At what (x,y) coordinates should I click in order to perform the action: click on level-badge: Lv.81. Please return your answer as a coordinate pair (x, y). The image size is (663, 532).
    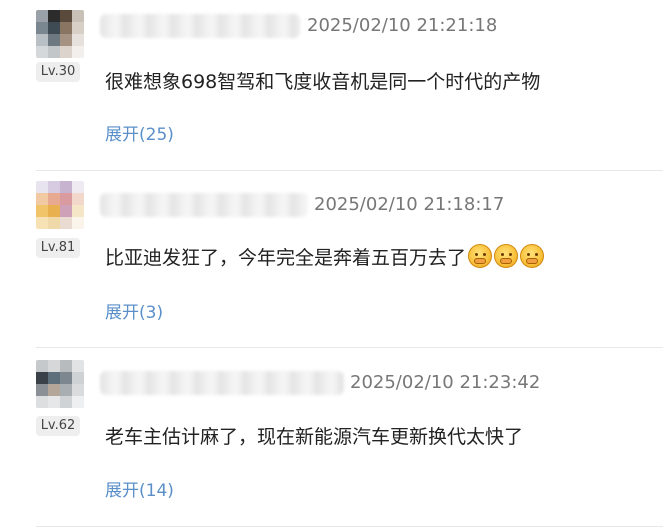
    Looking at the image, I should click on (58, 248).